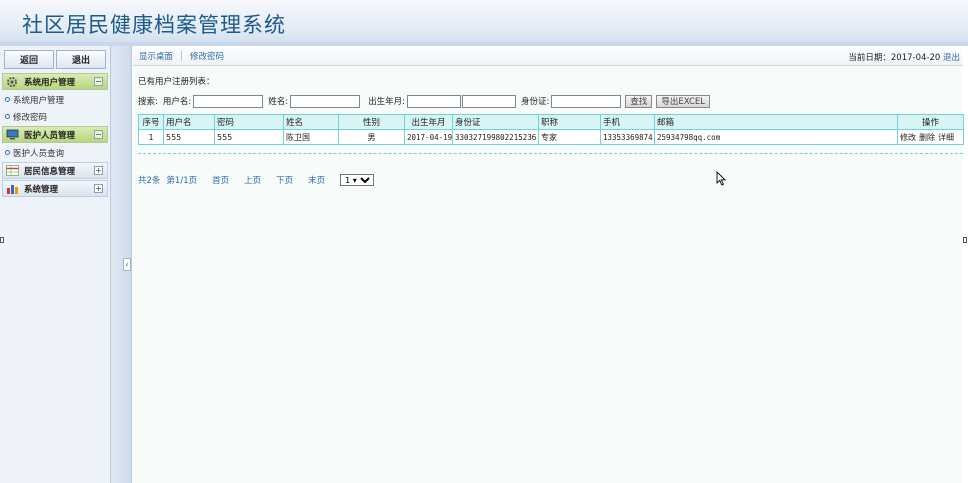  What do you see at coordinates (207, 56) in the screenshot?
I see `tab-change-password: 修改密码` at bounding box center [207, 56].